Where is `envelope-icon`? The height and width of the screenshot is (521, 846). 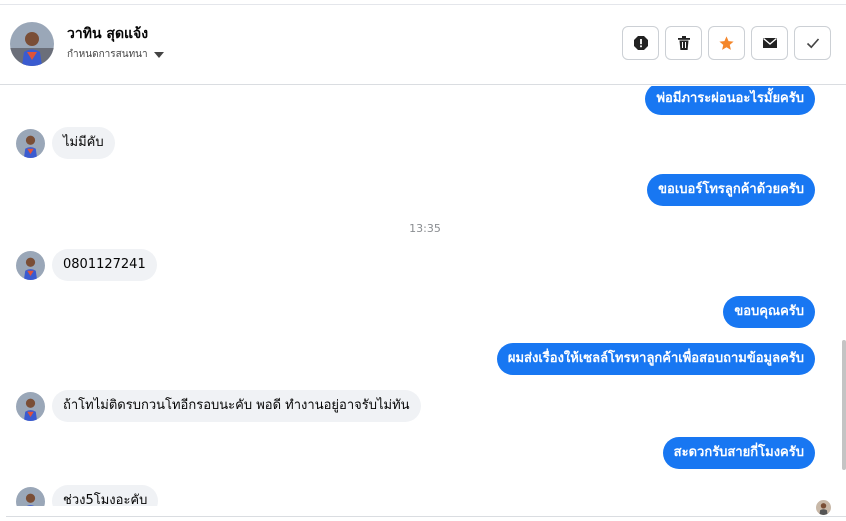 envelope-icon is located at coordinates (769, 42).